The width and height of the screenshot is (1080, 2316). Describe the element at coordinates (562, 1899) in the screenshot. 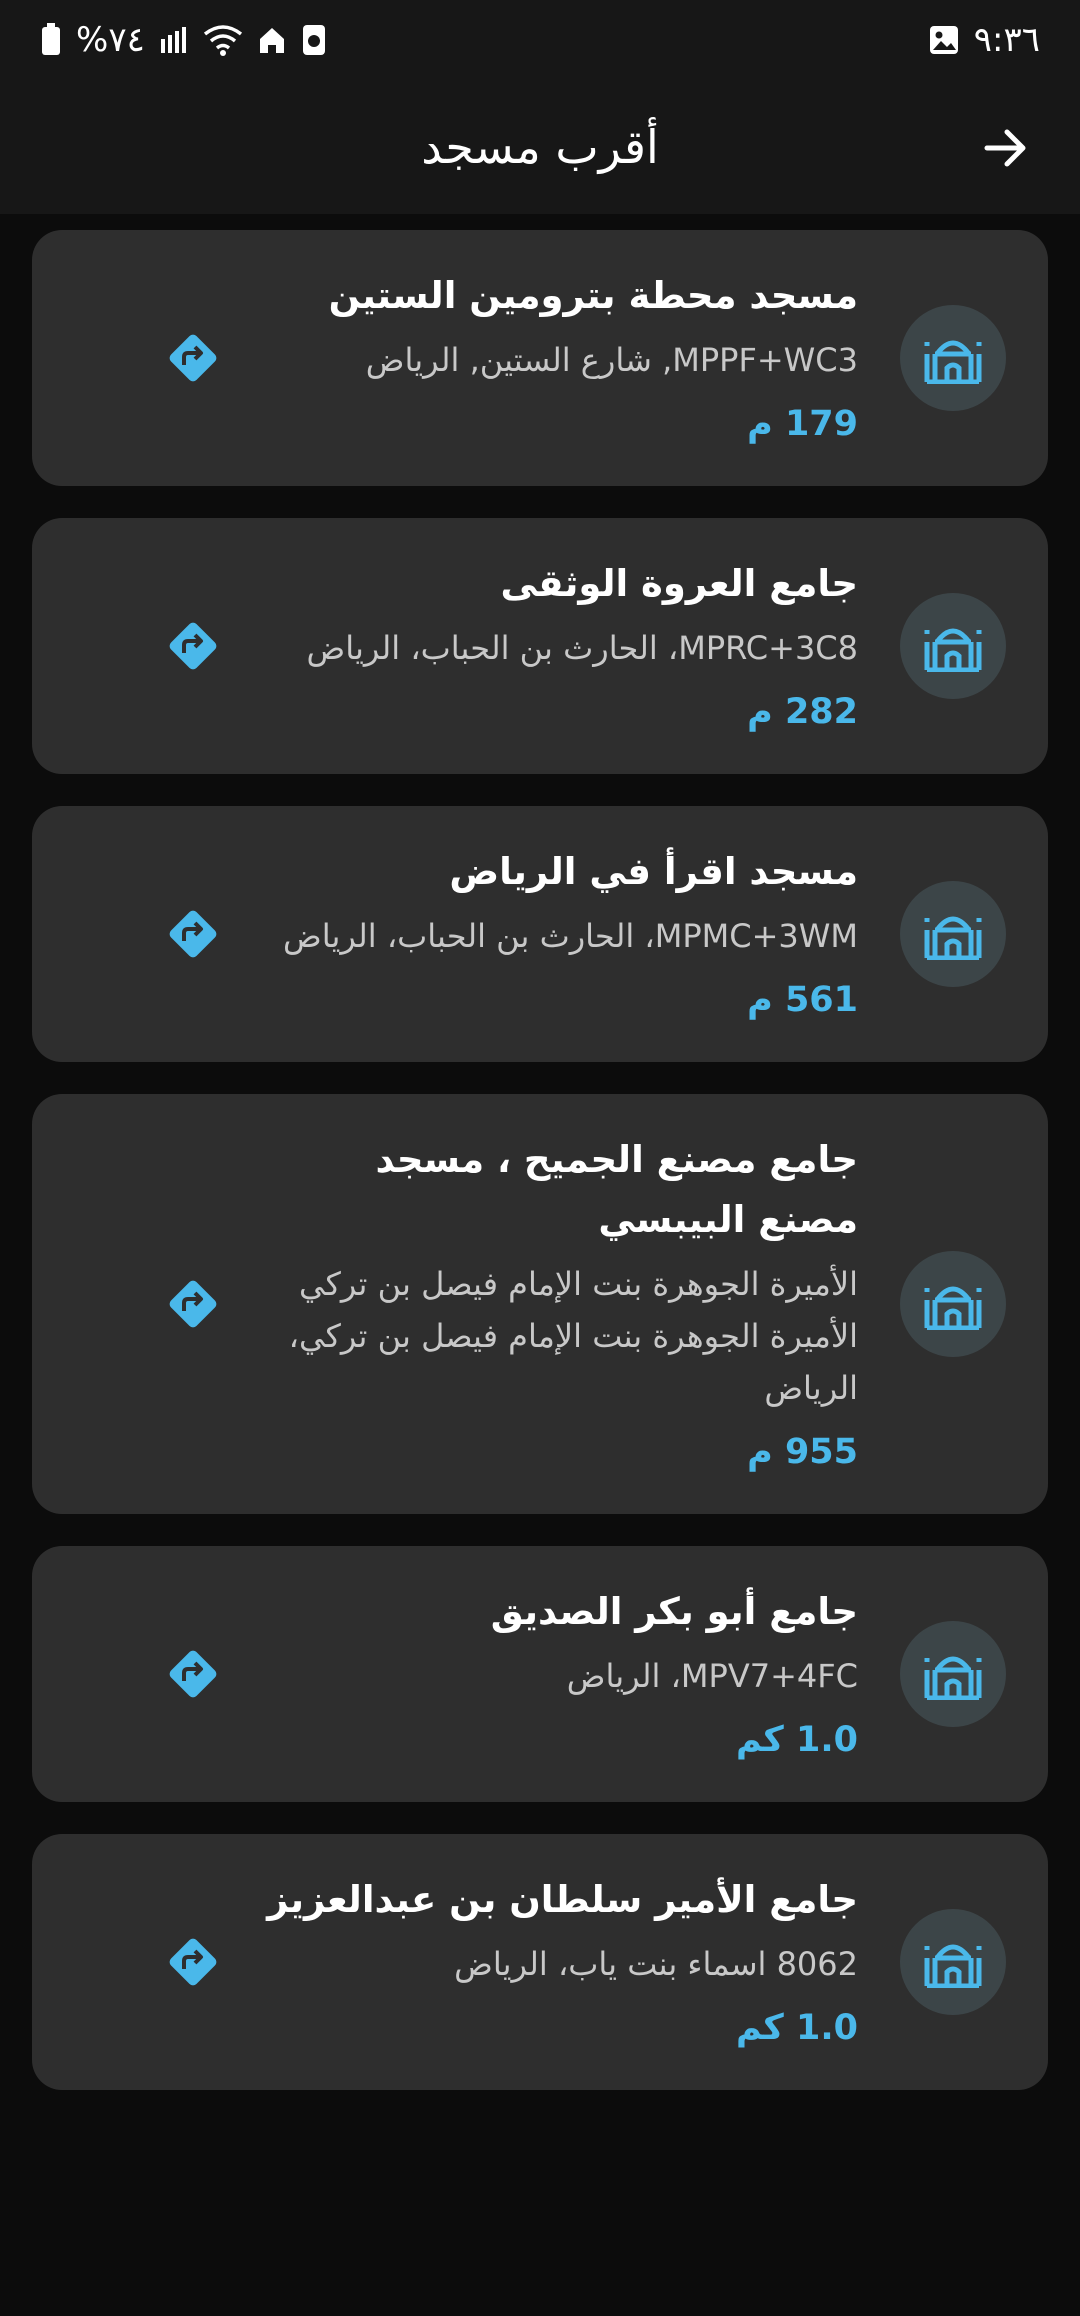

I see `mosque-name: جامع الأمير سلطان بن عبدالعزيز` at that location.